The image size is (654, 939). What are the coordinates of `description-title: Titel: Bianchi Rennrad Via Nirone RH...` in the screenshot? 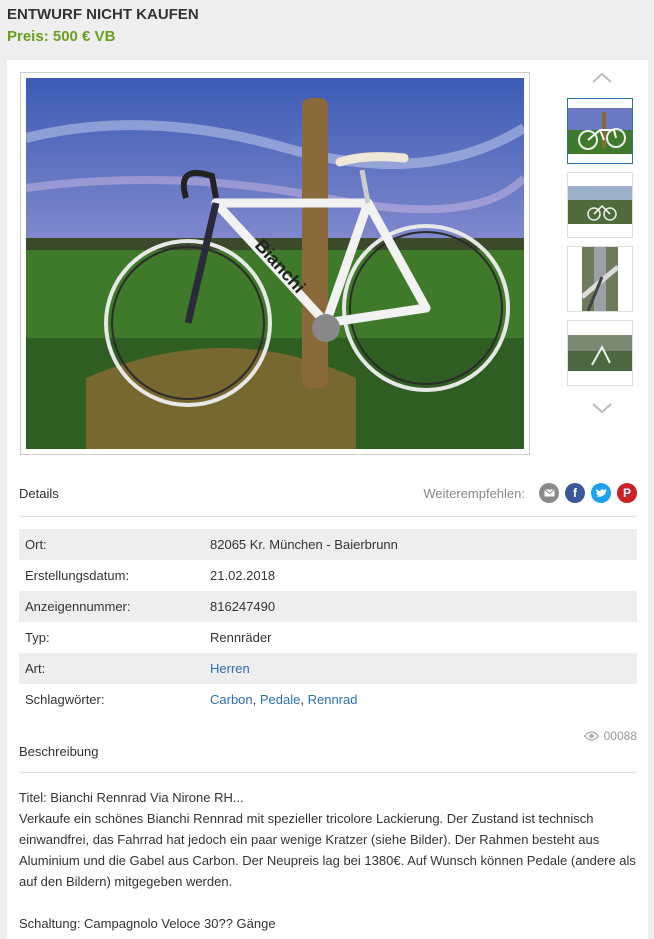 It's located at (131, 797).